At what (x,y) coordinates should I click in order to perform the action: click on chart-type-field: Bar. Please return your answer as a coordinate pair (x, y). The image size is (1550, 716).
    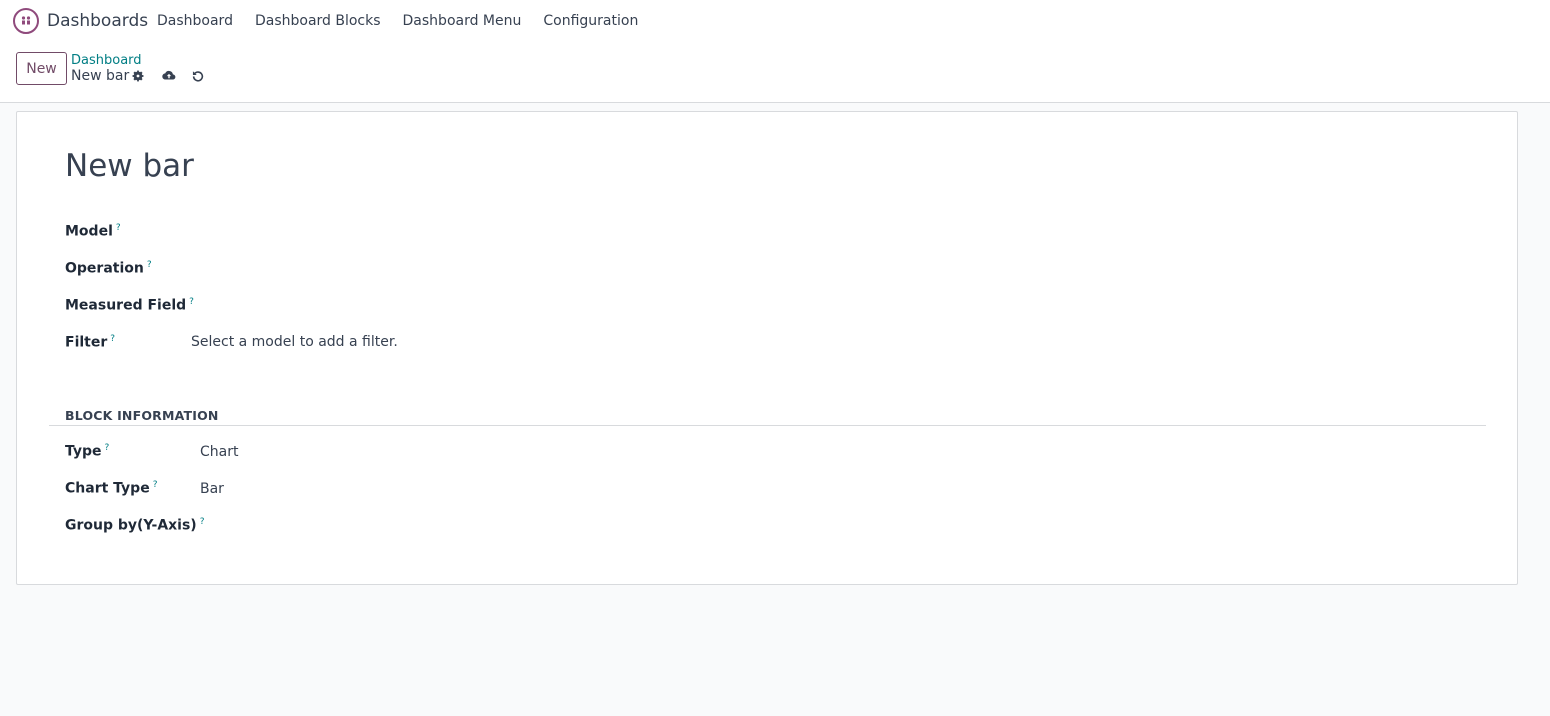
    Looking at the image, I should click on (212, 489).